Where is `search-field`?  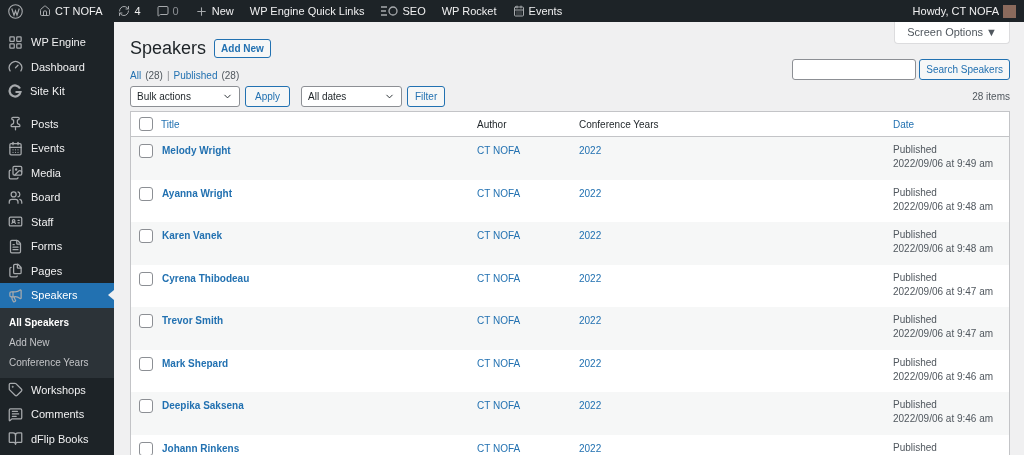 search-field is located at coordinates (854, 69).